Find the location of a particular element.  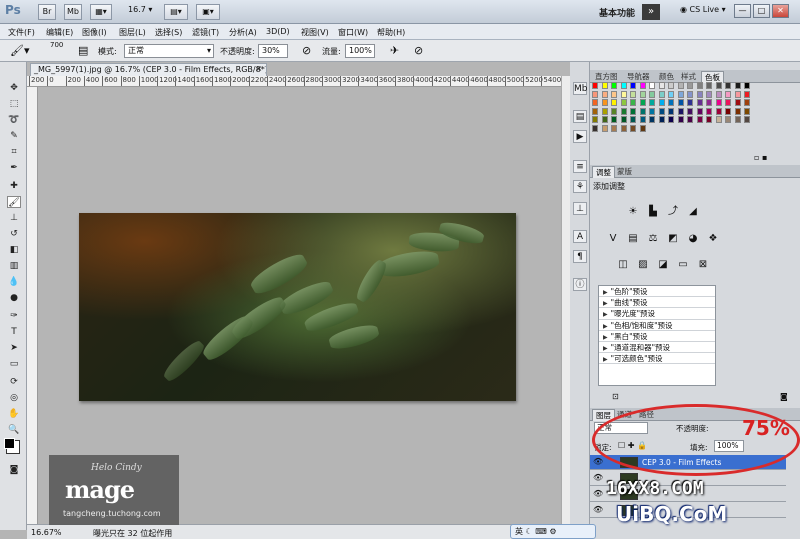

clone-stamp-tool-icon: ⊥ is located at coordinates (14, 218).